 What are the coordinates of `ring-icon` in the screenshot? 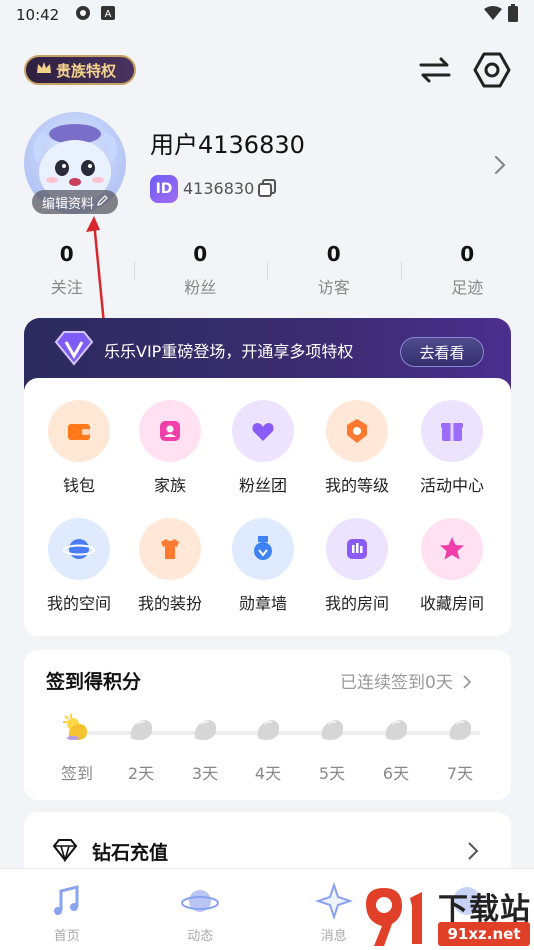 It's located at (83, 15).